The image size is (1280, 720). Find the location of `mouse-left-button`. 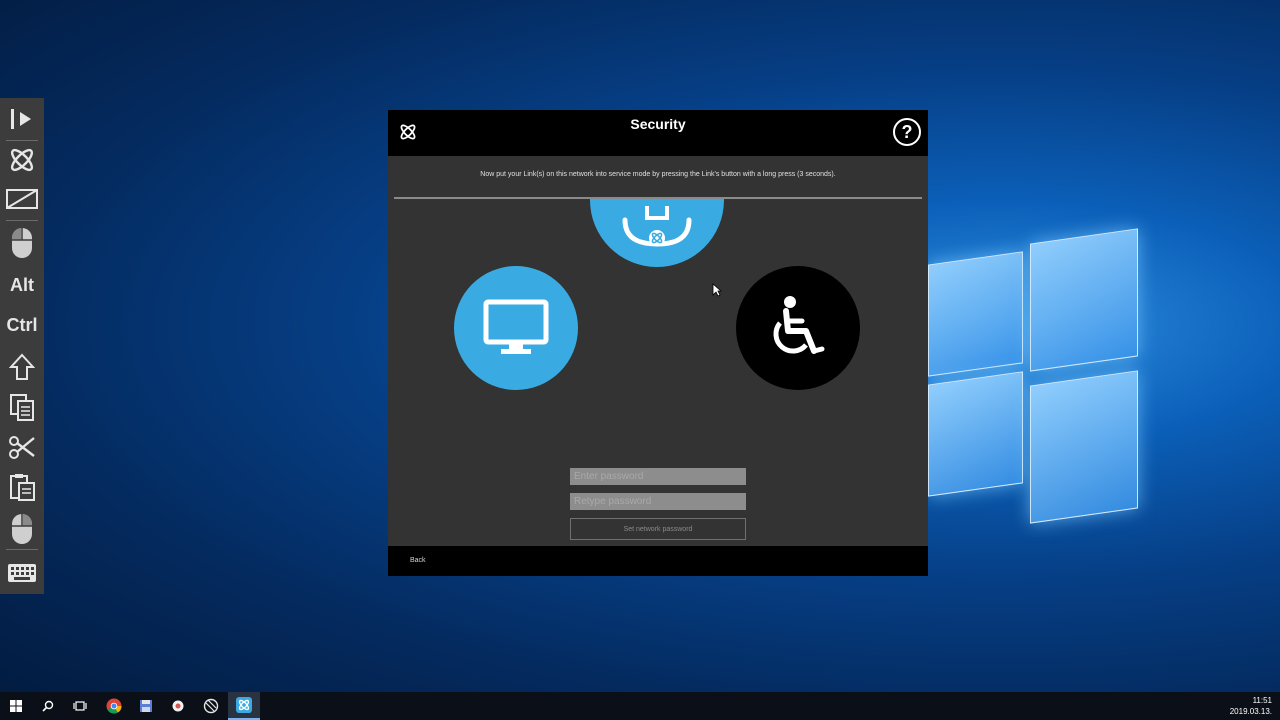

mouse-left-button is located at coordinates (22, 243).